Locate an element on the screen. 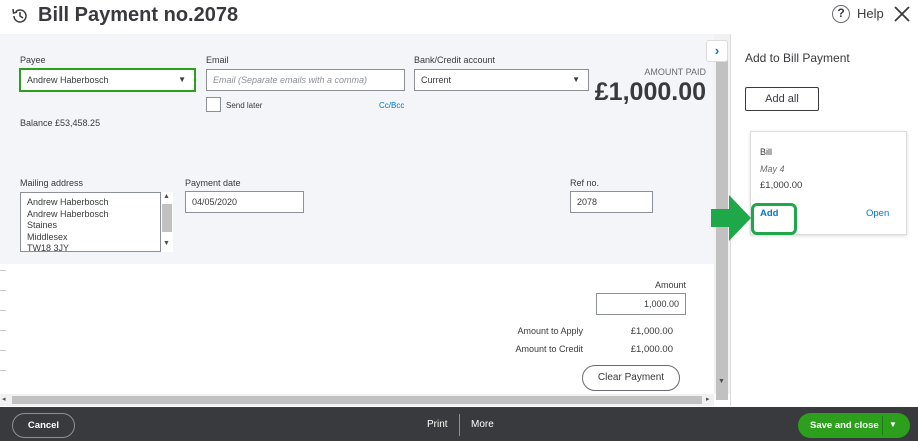 Image resolution: width=918 pixels, height=441 pixels. email-input: Email (Separate emails with a comma) is located at coordinates (305, 80).